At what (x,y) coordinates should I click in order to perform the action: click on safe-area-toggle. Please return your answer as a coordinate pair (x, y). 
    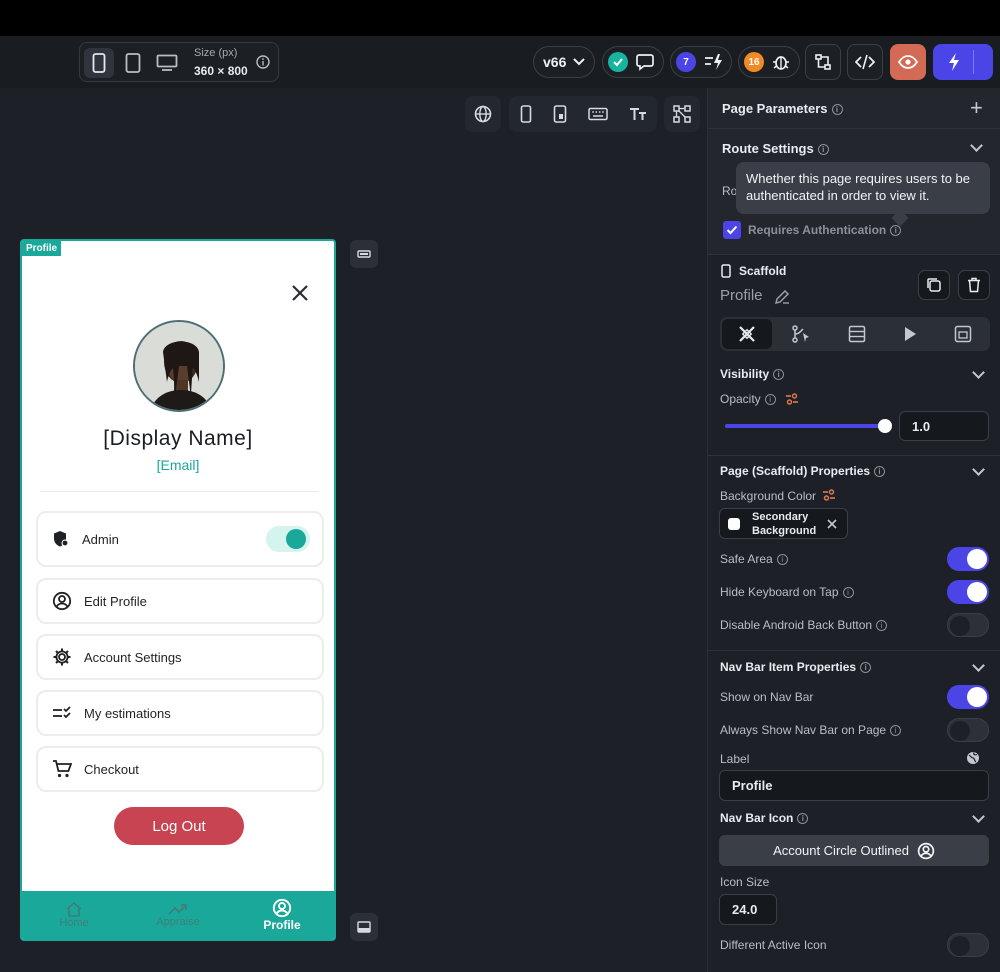
    Looking at the image, I should click on (968, 559).